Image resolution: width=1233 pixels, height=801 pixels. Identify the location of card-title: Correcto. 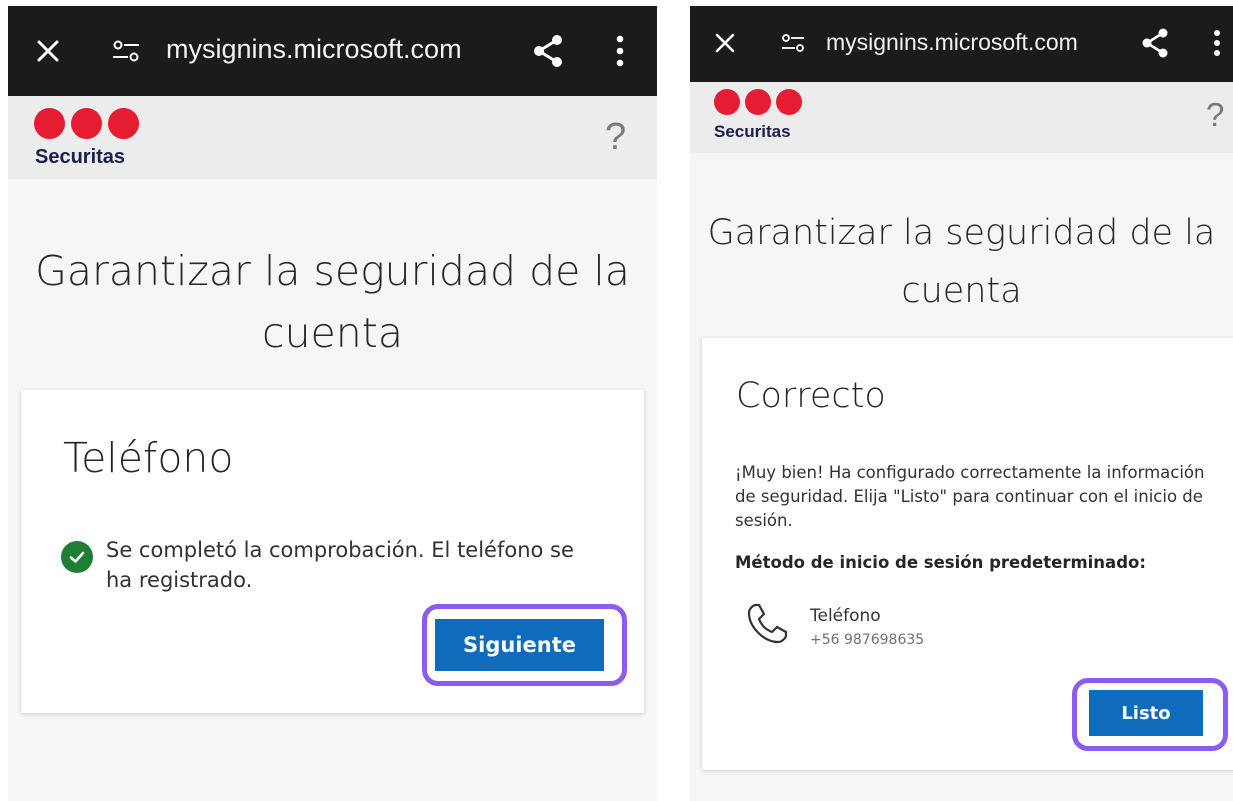
(811, 396).